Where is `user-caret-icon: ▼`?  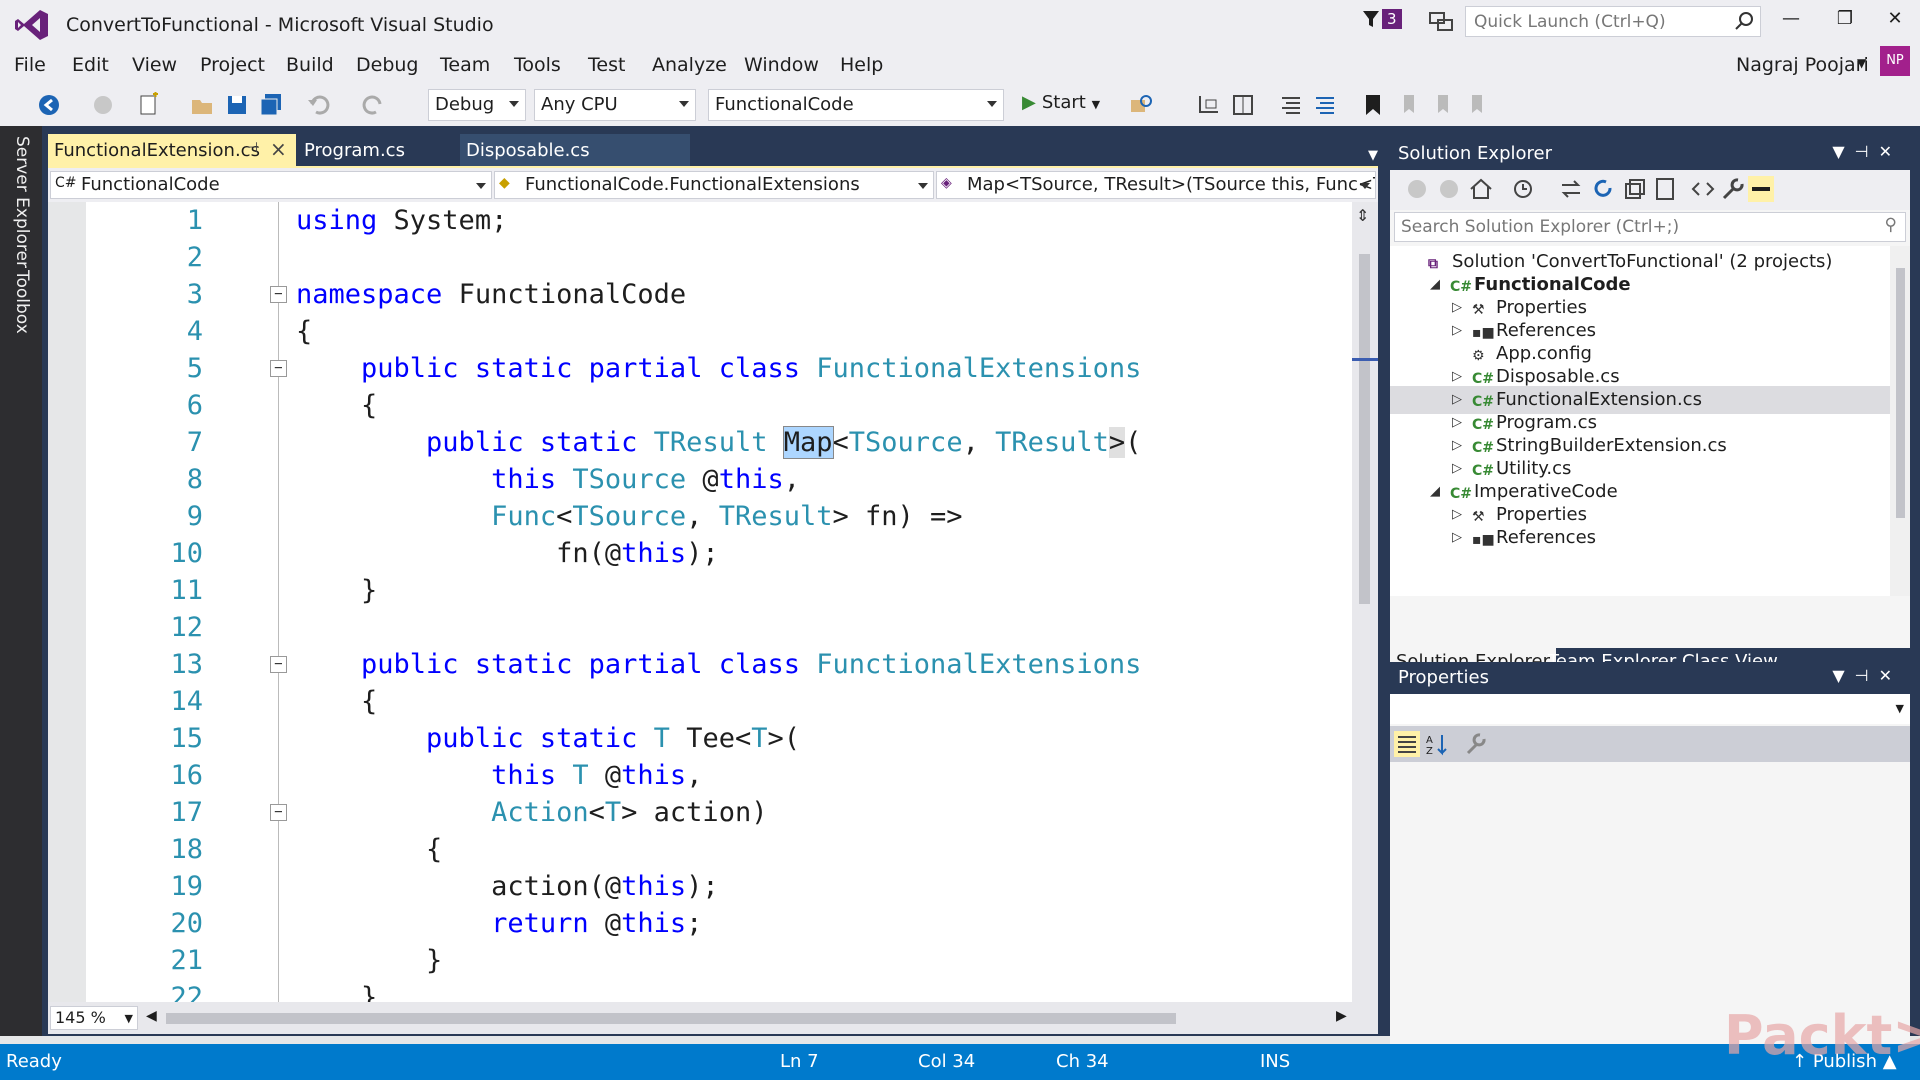 user-caret-icon: ▼ is located at coordinates (1861, 63).